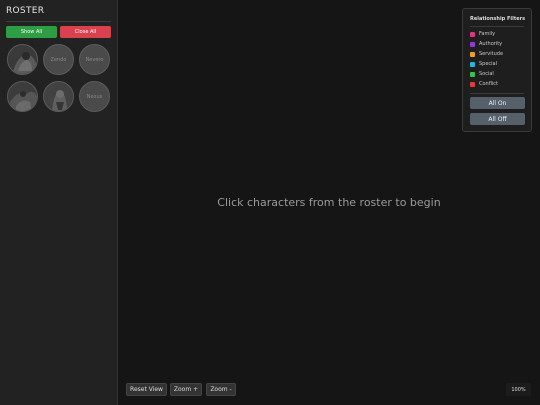  I want to click on character-avatar: Nevero, so click(94, 59).